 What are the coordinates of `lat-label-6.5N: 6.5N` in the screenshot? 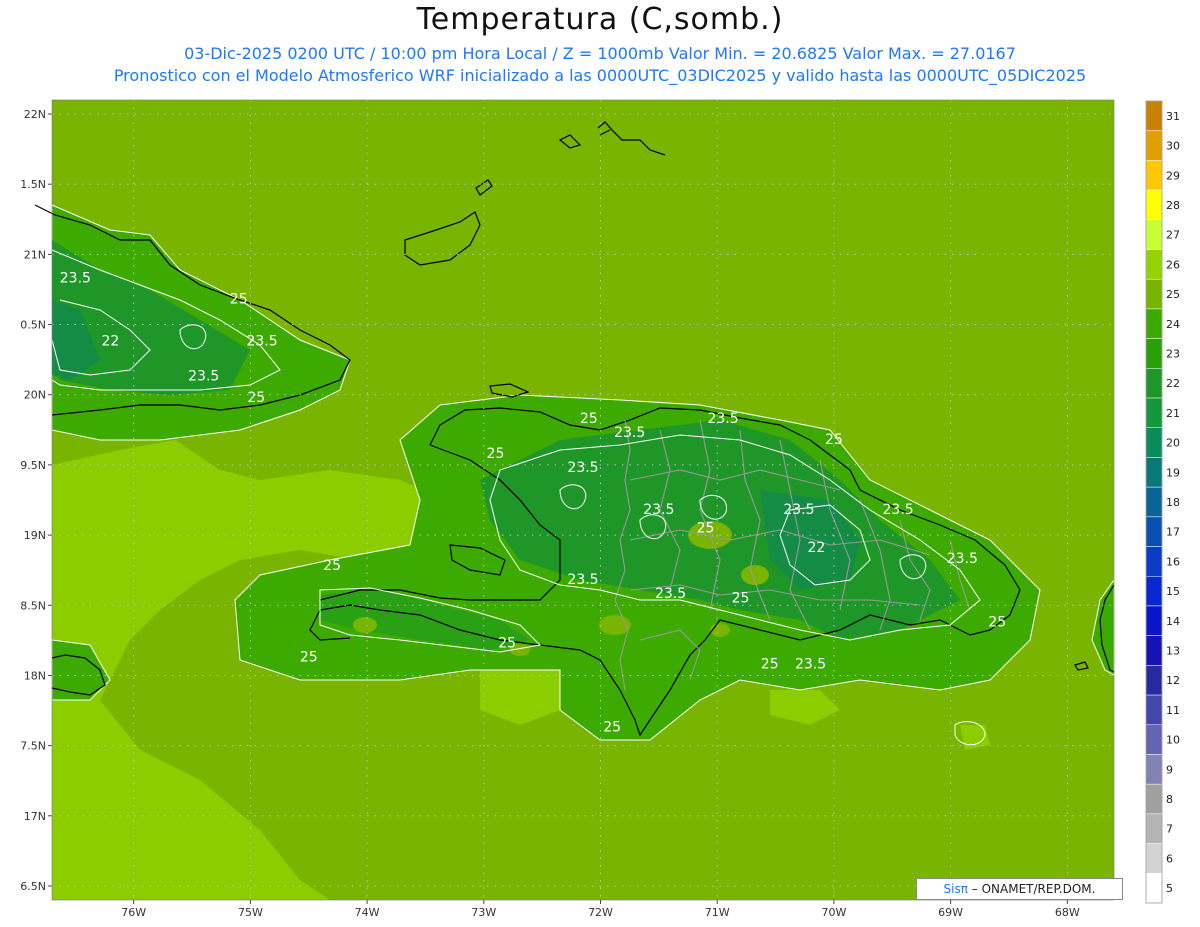 It's located at (33, 886).